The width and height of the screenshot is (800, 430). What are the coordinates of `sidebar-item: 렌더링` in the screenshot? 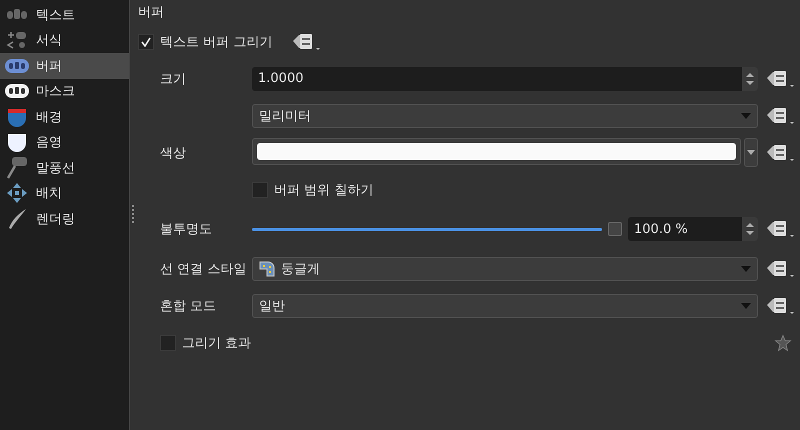 It's located at (64, 219).